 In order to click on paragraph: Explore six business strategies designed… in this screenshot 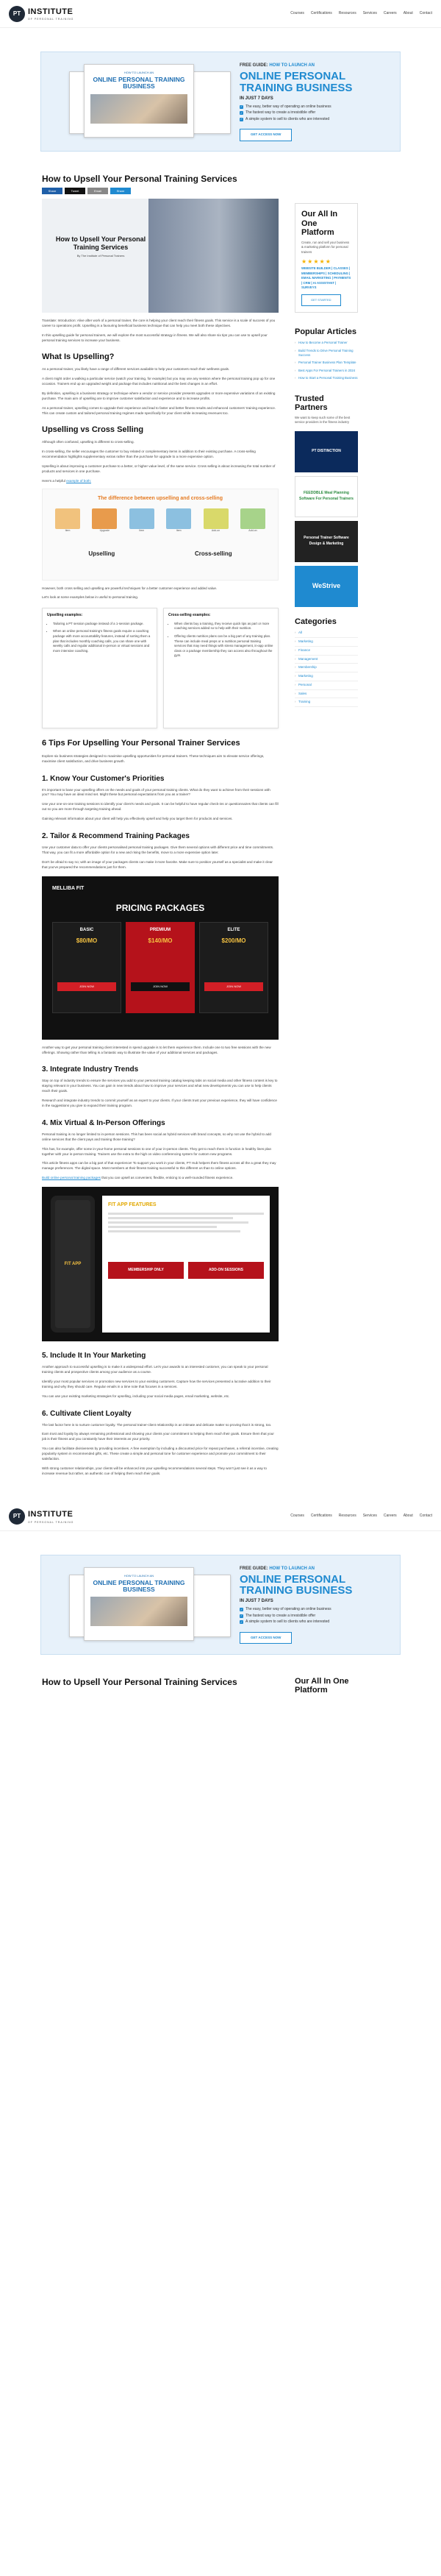, I will do `click(153, 758)`.